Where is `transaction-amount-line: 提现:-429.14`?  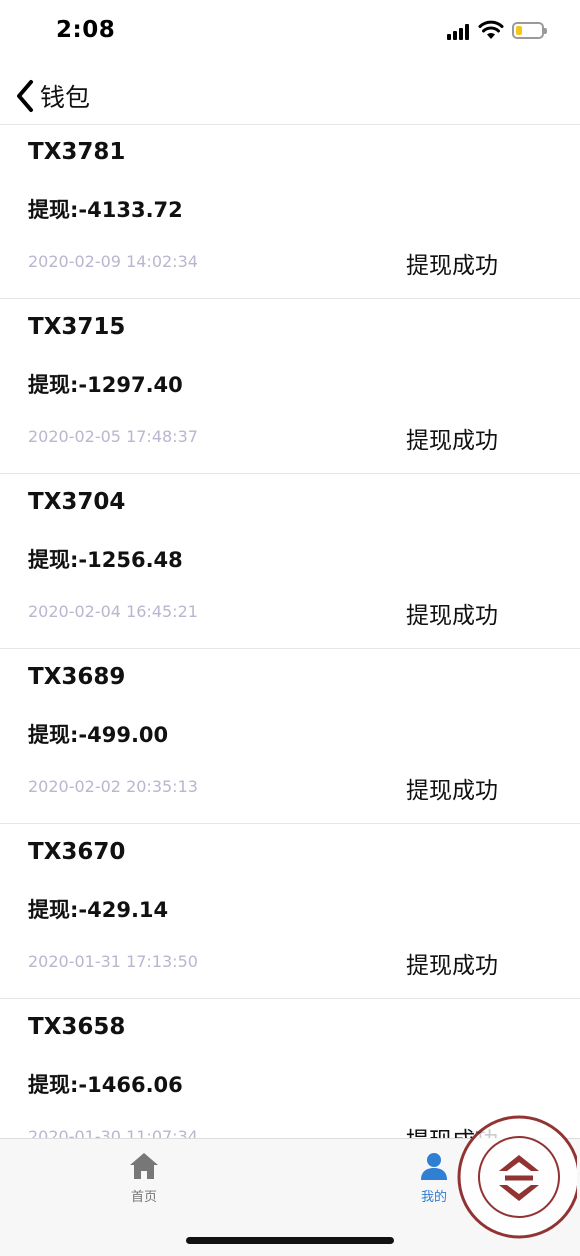
transaction-amount-line: 提现:-429.14 is located at coordinates (98, 909).